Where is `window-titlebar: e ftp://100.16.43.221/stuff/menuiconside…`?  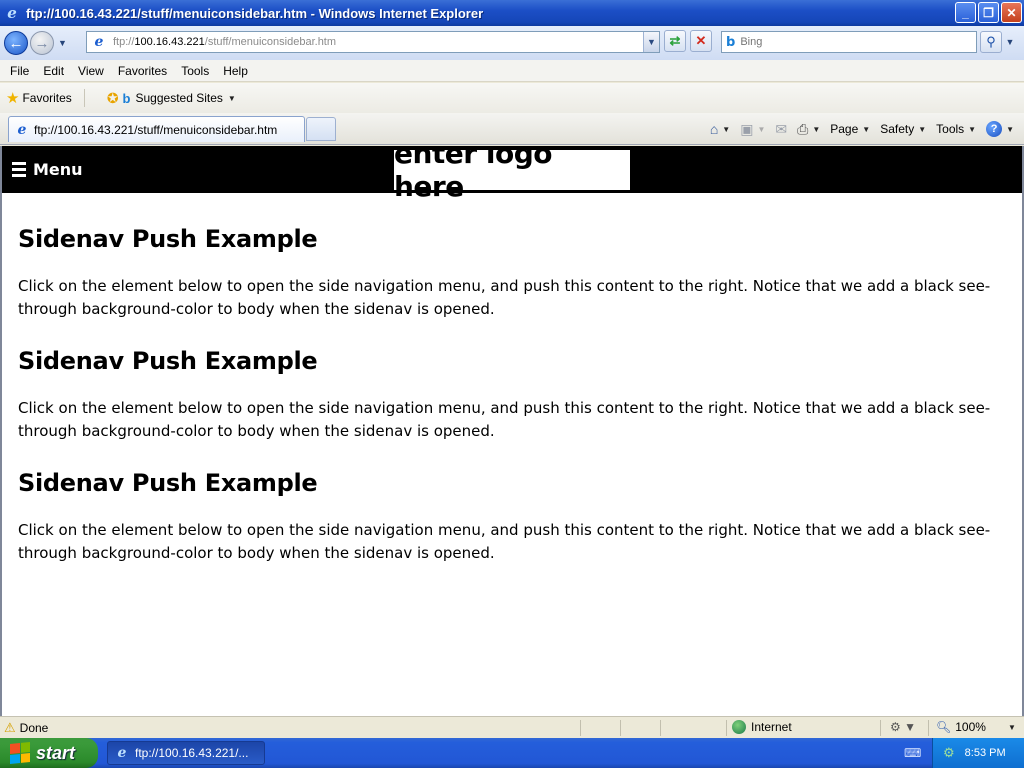
window-titlebar: e ftp://100.16.43.221/stuff/menuiconside… is located at coordinates (512, 13).